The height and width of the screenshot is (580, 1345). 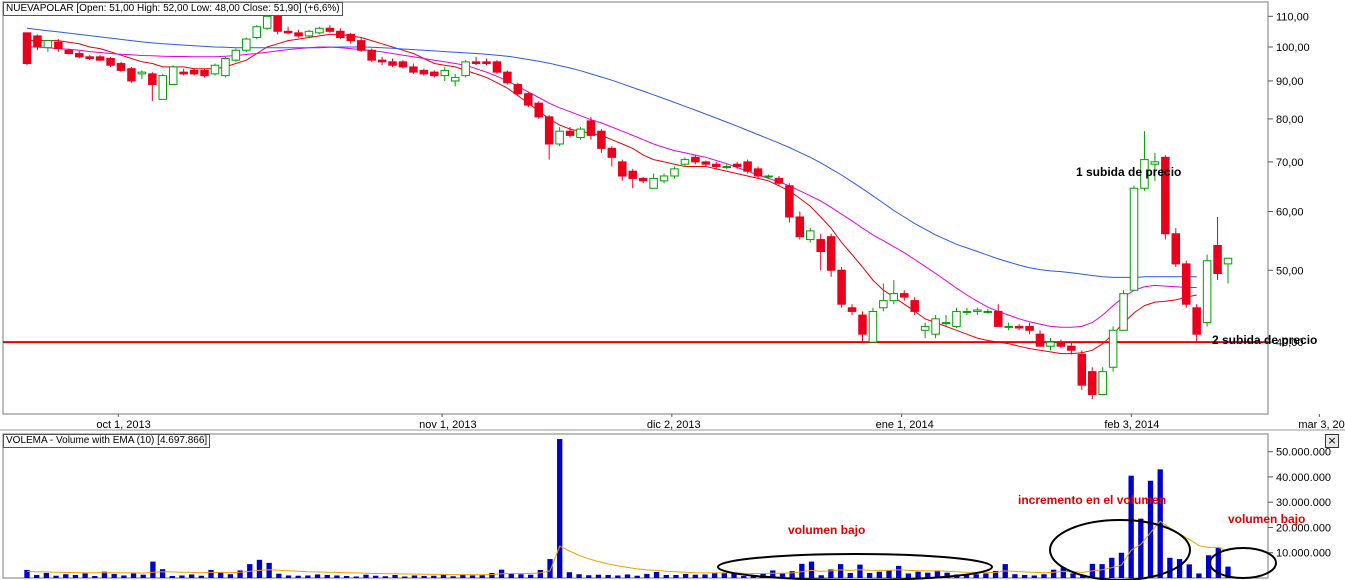 I want to click on close-panel-icon: ×, so click(x=1332, y=441).